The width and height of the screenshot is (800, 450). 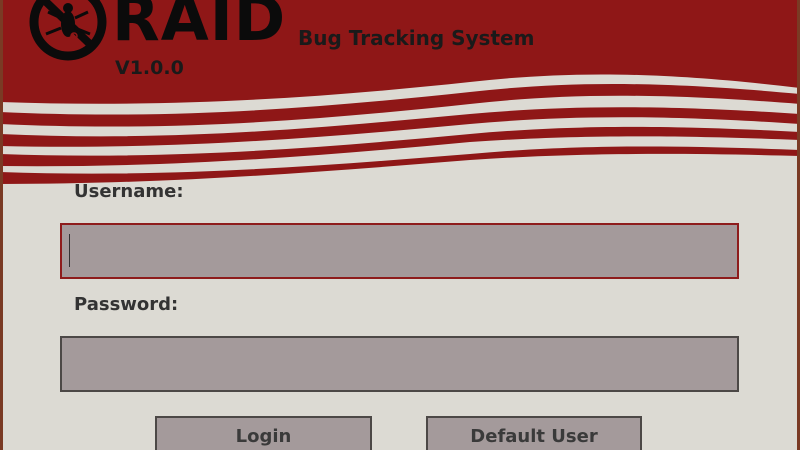 What do you see at coordinates (399, 364) in the screenshot?
I see `password-input` at bounding box center [399, 364].